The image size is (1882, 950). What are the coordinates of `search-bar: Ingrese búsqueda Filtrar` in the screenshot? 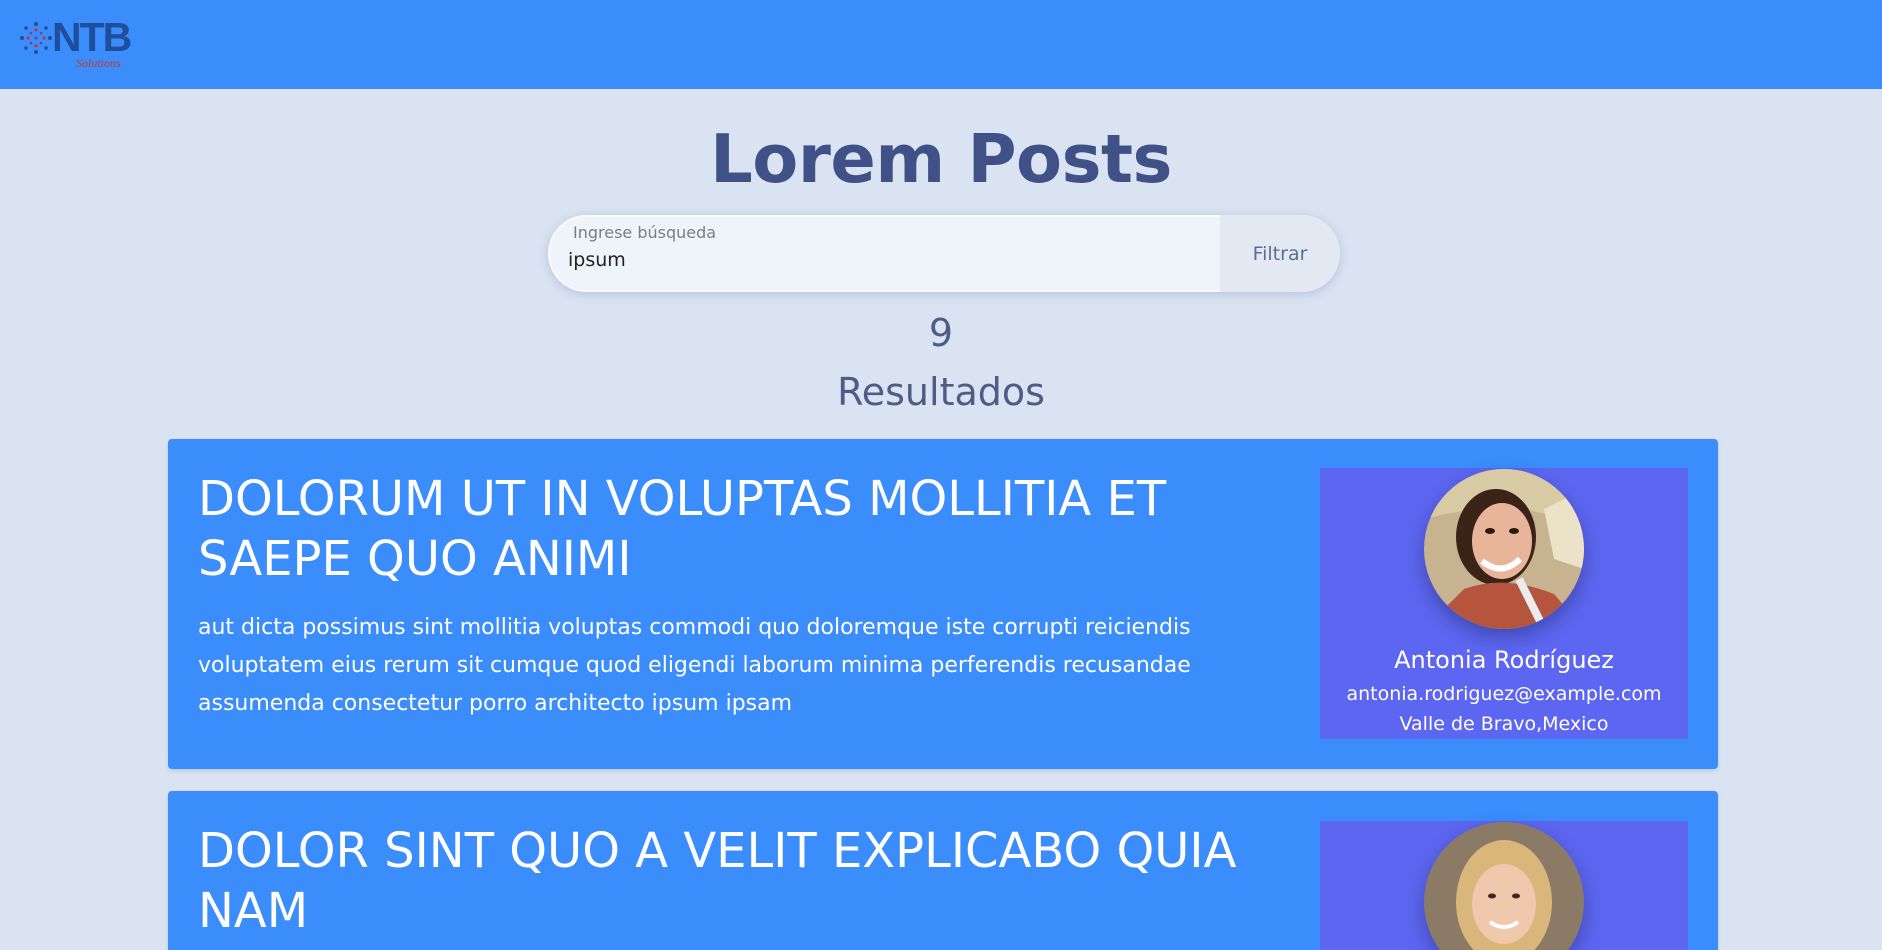 It's located at (944, 253).